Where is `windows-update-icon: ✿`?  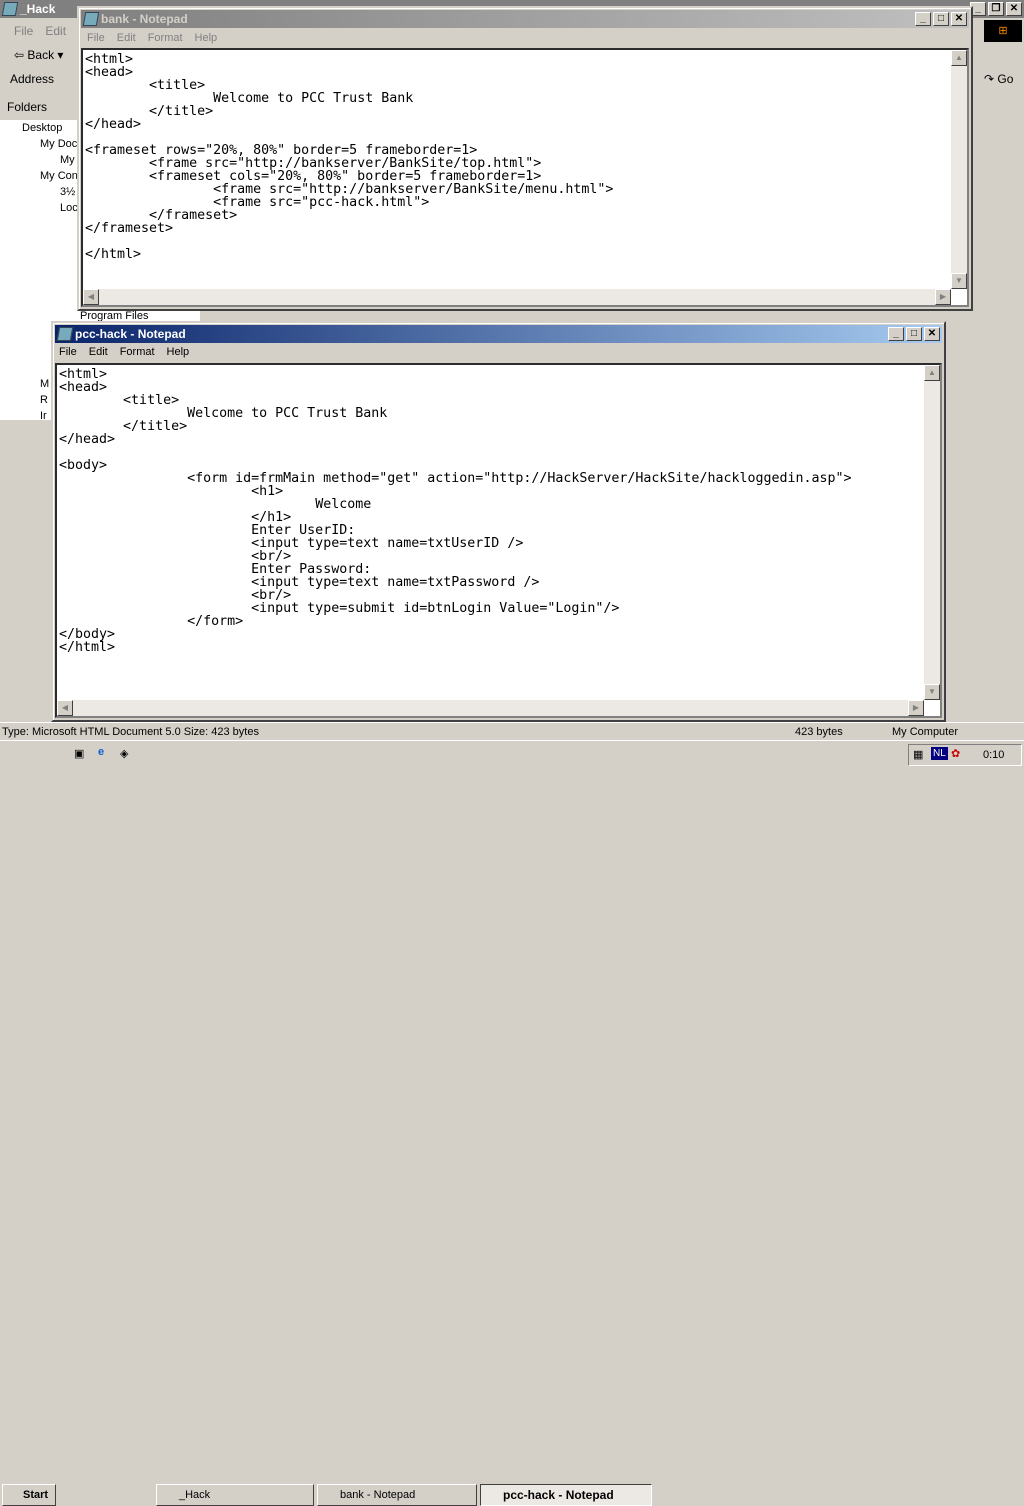
windows-update-icon: ✿ is located at coordinates (955, 753).